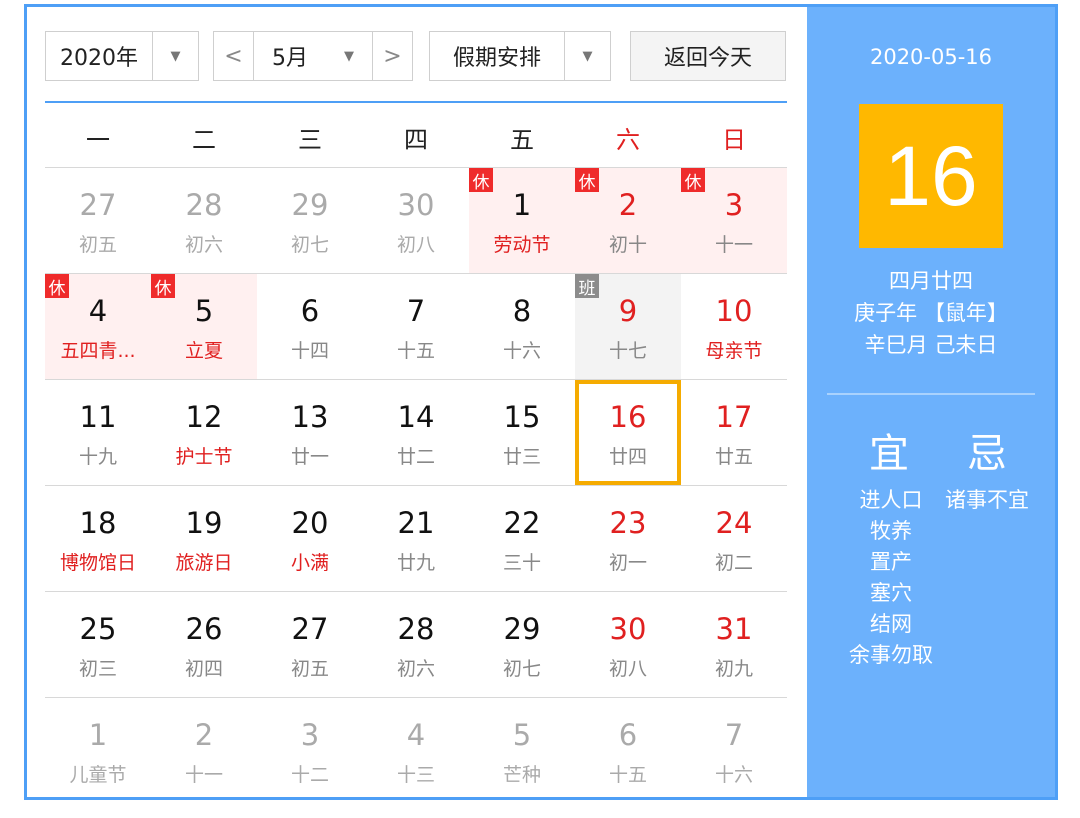 Image resolution: width=1080 pixels, height=818 pixels. Describe the element at coordinates (416, 538) in the screenshot. I see `day-cell: 21 廿九` at that location.